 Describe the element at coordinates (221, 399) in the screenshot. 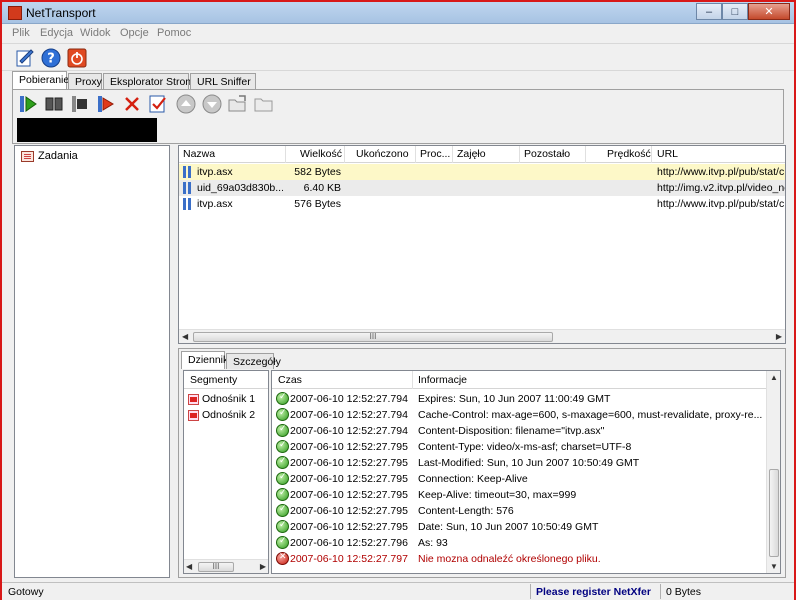

I see `segment-item: Odnośnik 1` at that location.